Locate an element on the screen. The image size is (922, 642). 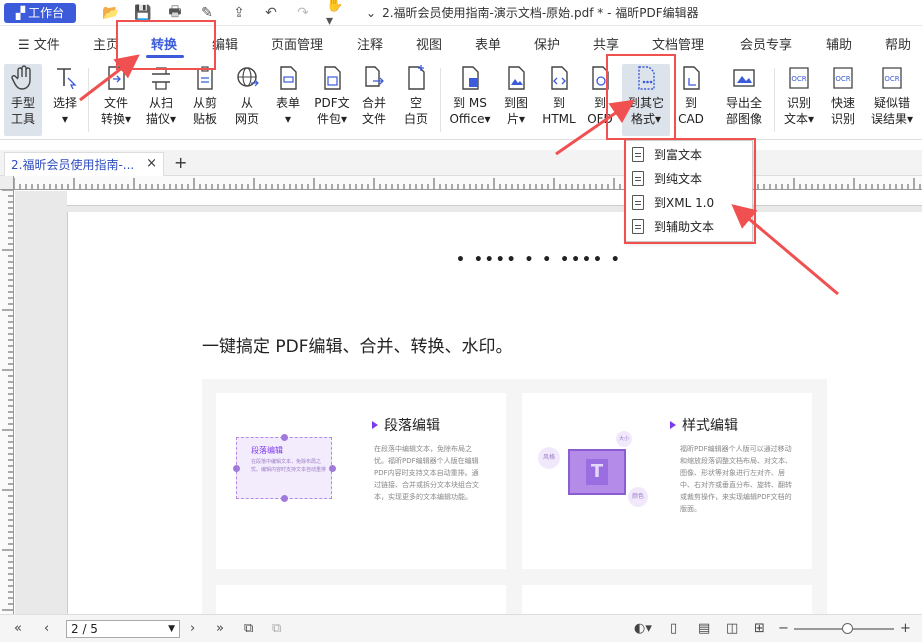
export-all-images-button: 导出全 部图像 is located at coordinates (744, 95).